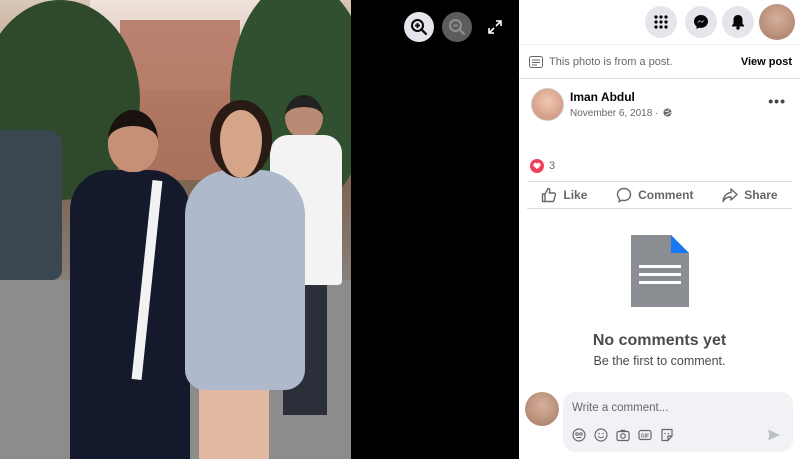 Image resolution: width=800 pixels, height=459 pixels. Describe the element at coordinates (667, 112) in the screenshot. I see `globe-icon` at that location.